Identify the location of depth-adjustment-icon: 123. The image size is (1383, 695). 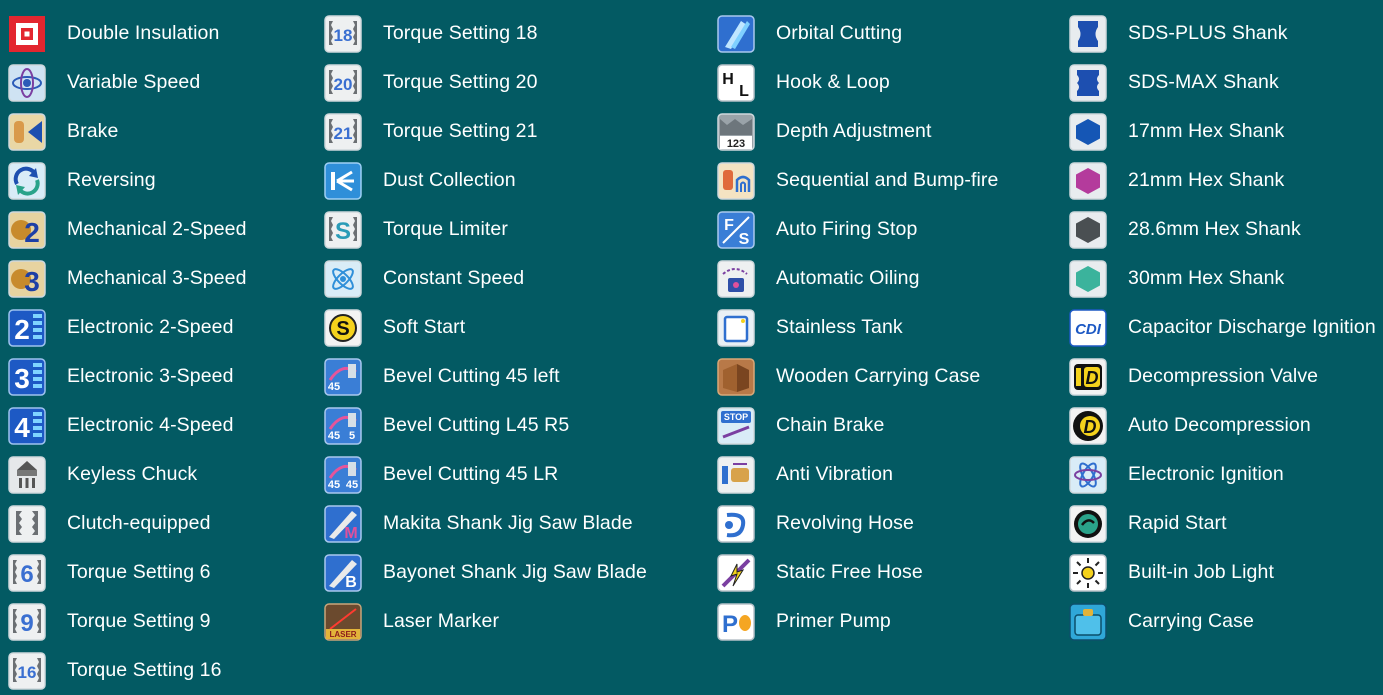
(736, 131).